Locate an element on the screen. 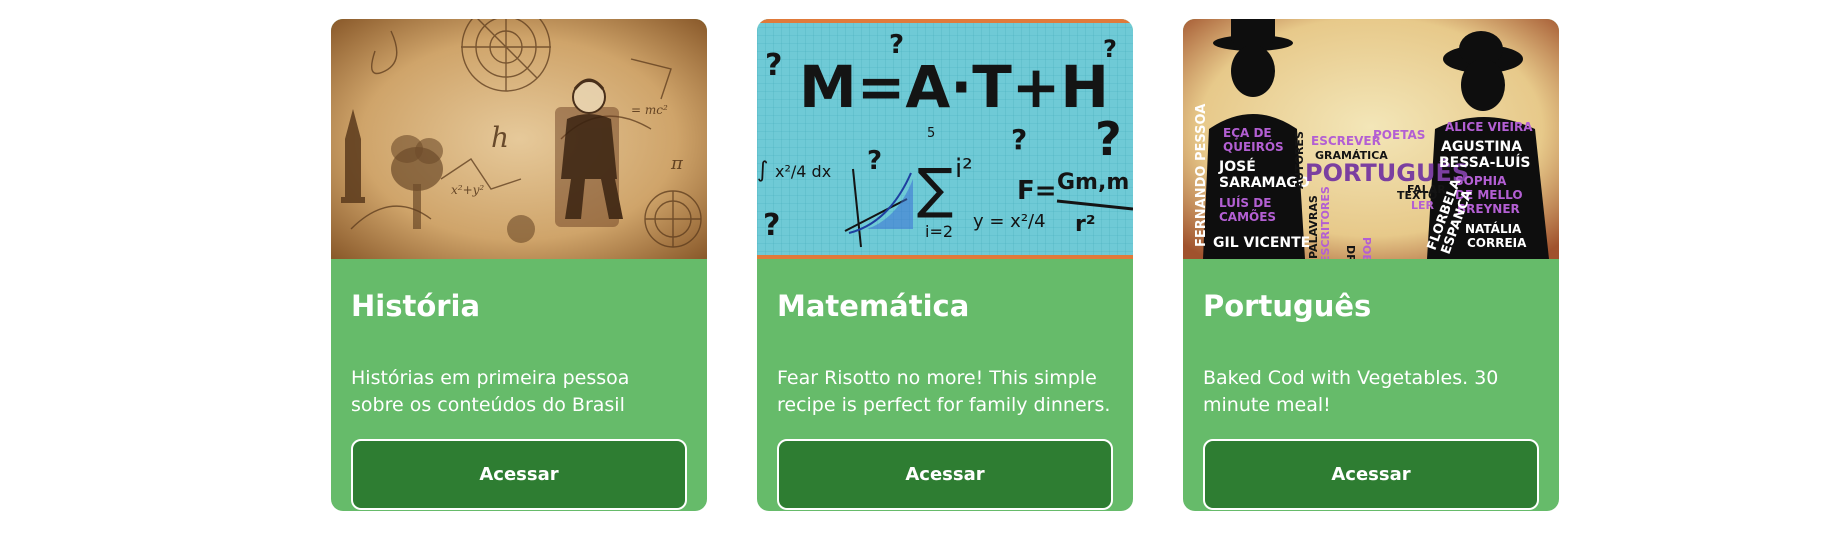  svg-text: JOSÉ is located at coordinates (1237, 166).